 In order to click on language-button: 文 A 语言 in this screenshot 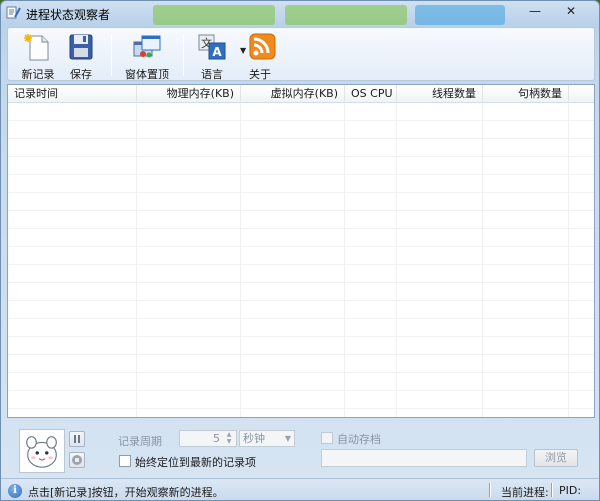, I will do `click(212, 55)`.